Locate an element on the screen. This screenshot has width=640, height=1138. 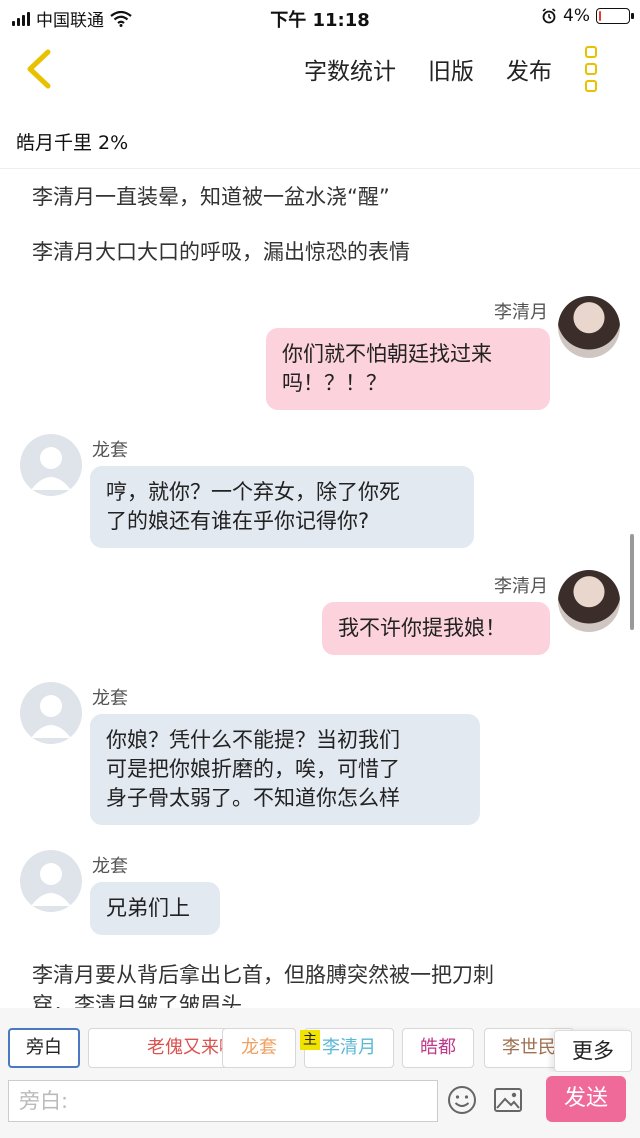
battery-icon is located at coordinates (615, 16).